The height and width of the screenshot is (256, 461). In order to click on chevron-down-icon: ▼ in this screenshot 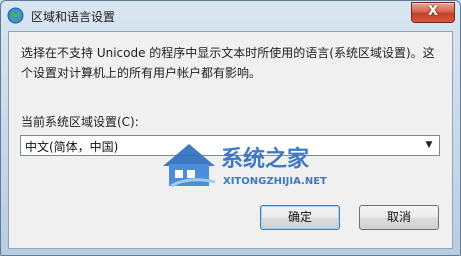, I will do `click(429, 145)`.